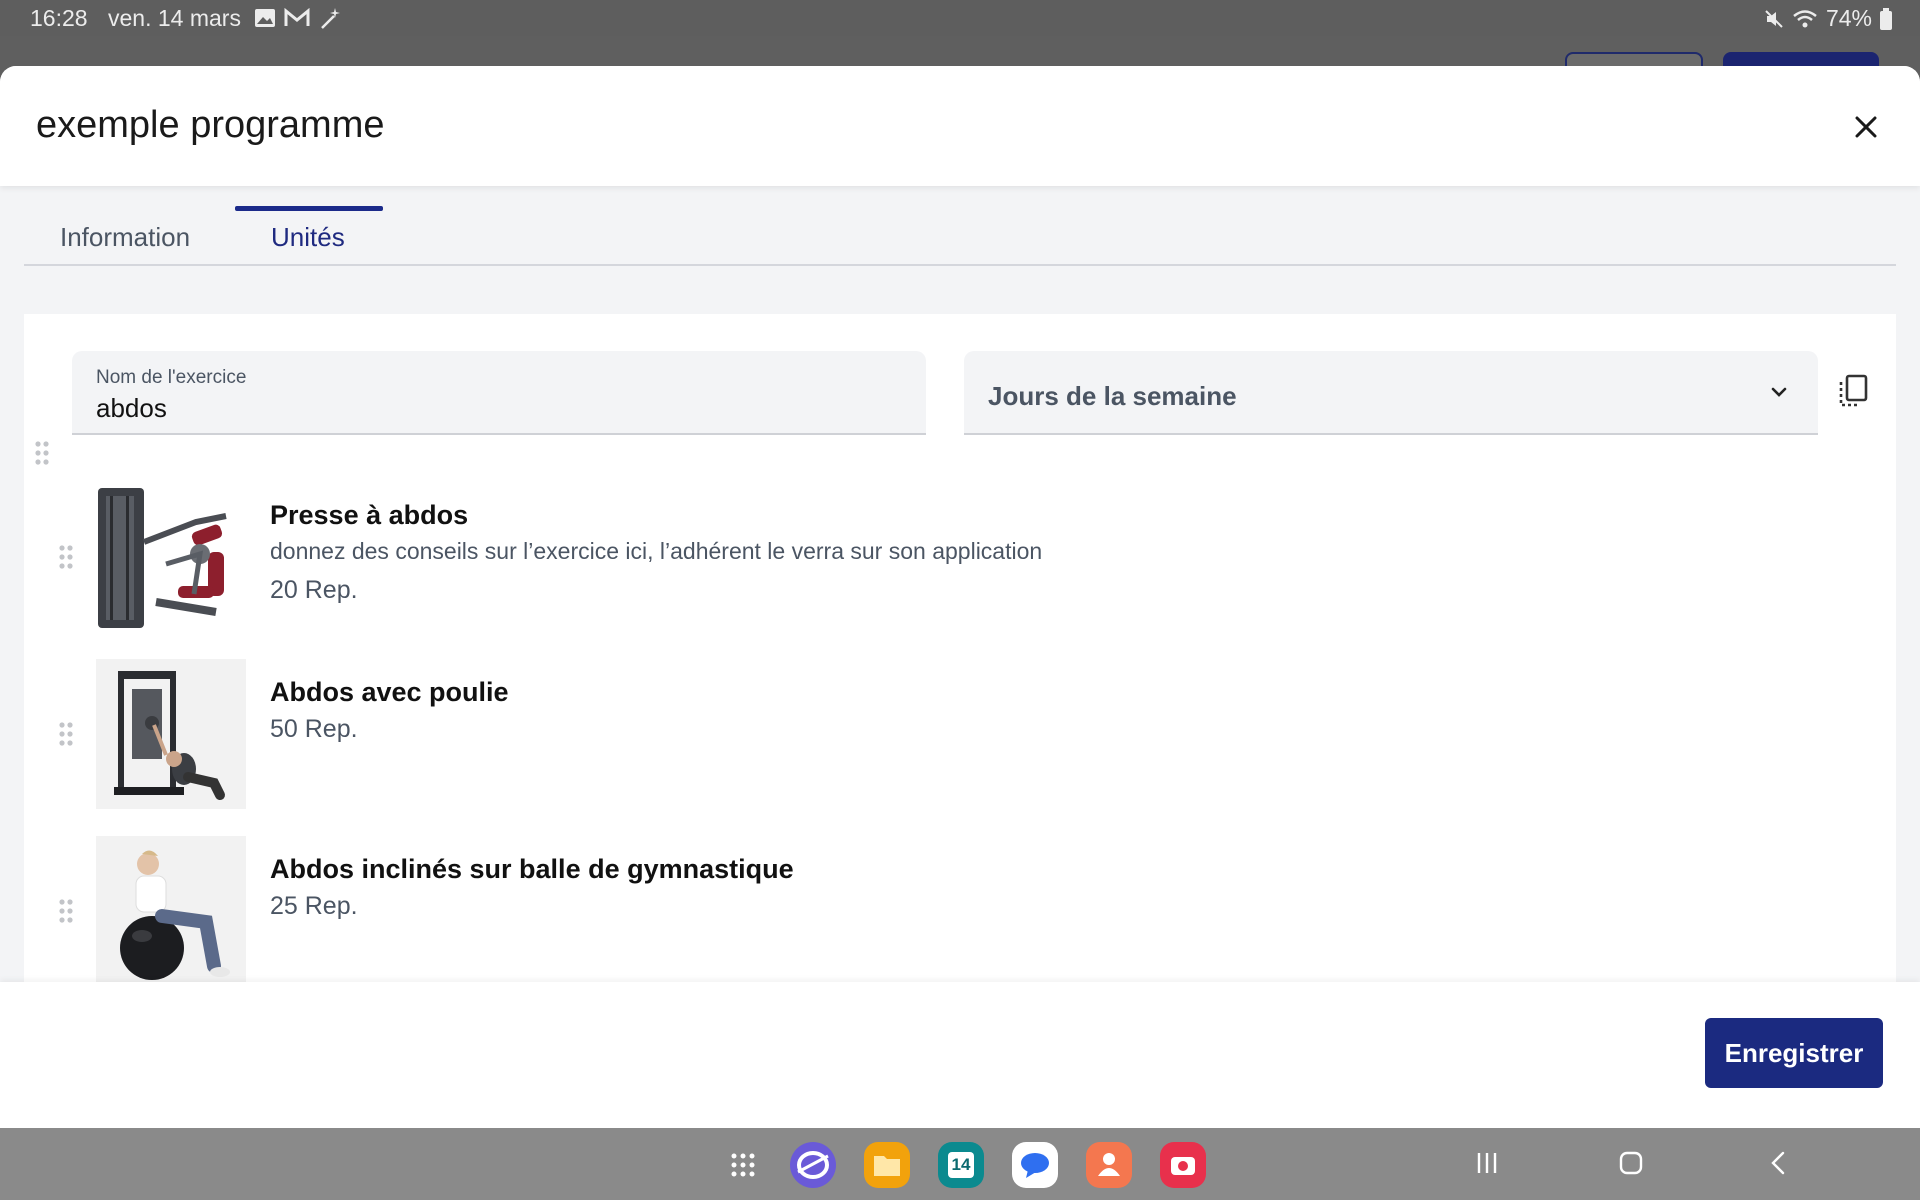 This screenshot has width=1920, height=1200. I want to click on exercise-list-item: Abdos avec poulie 50 Rep., so click(960, 734).